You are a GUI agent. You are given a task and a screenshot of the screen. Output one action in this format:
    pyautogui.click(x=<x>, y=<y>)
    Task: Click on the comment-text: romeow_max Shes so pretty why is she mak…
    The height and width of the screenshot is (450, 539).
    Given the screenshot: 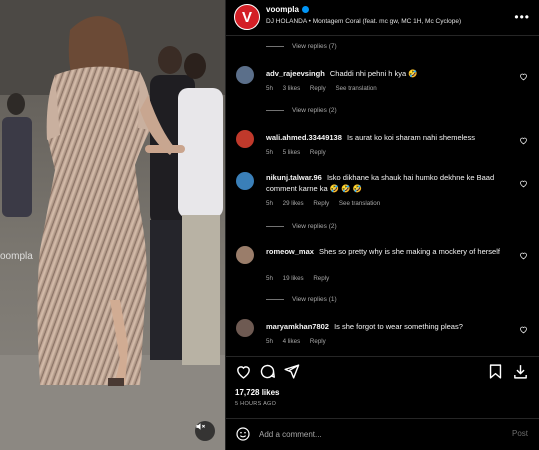 What is the action you would take?
    pyautogui.click(x=386, y=251)
    